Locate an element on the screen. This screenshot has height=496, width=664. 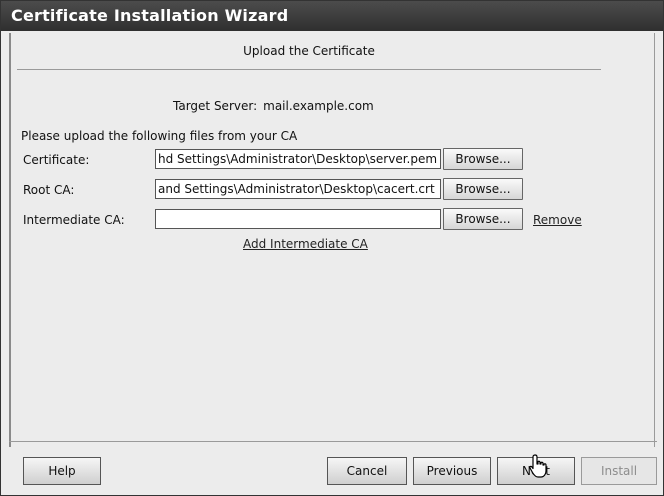
target-server: Target Server: mail.example.com is located at coordinates (273, 106).